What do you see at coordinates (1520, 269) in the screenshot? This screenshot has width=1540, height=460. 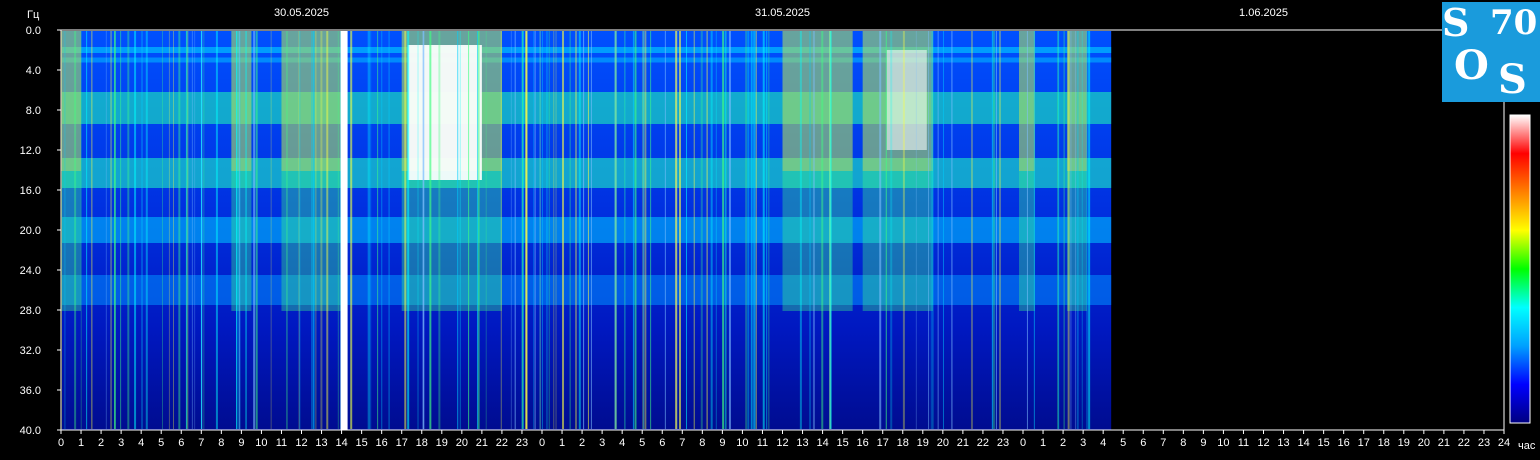 I see `colorbar` at bounding box center [1520, 269].